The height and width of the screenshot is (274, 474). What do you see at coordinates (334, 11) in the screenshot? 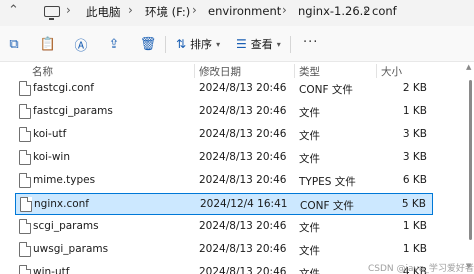
I see `breadcrumb-nginx: nginx-1.26.2` at bounding box center [334, 11].